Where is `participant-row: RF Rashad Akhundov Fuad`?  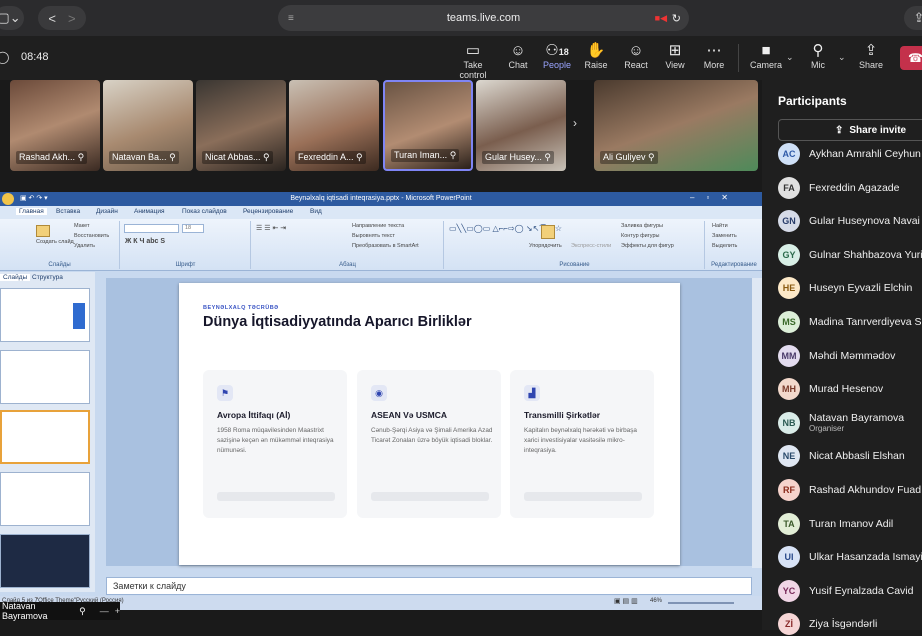
participant-row: RF Rashad Akhundov Fuad is located at coordinates (849, 490).